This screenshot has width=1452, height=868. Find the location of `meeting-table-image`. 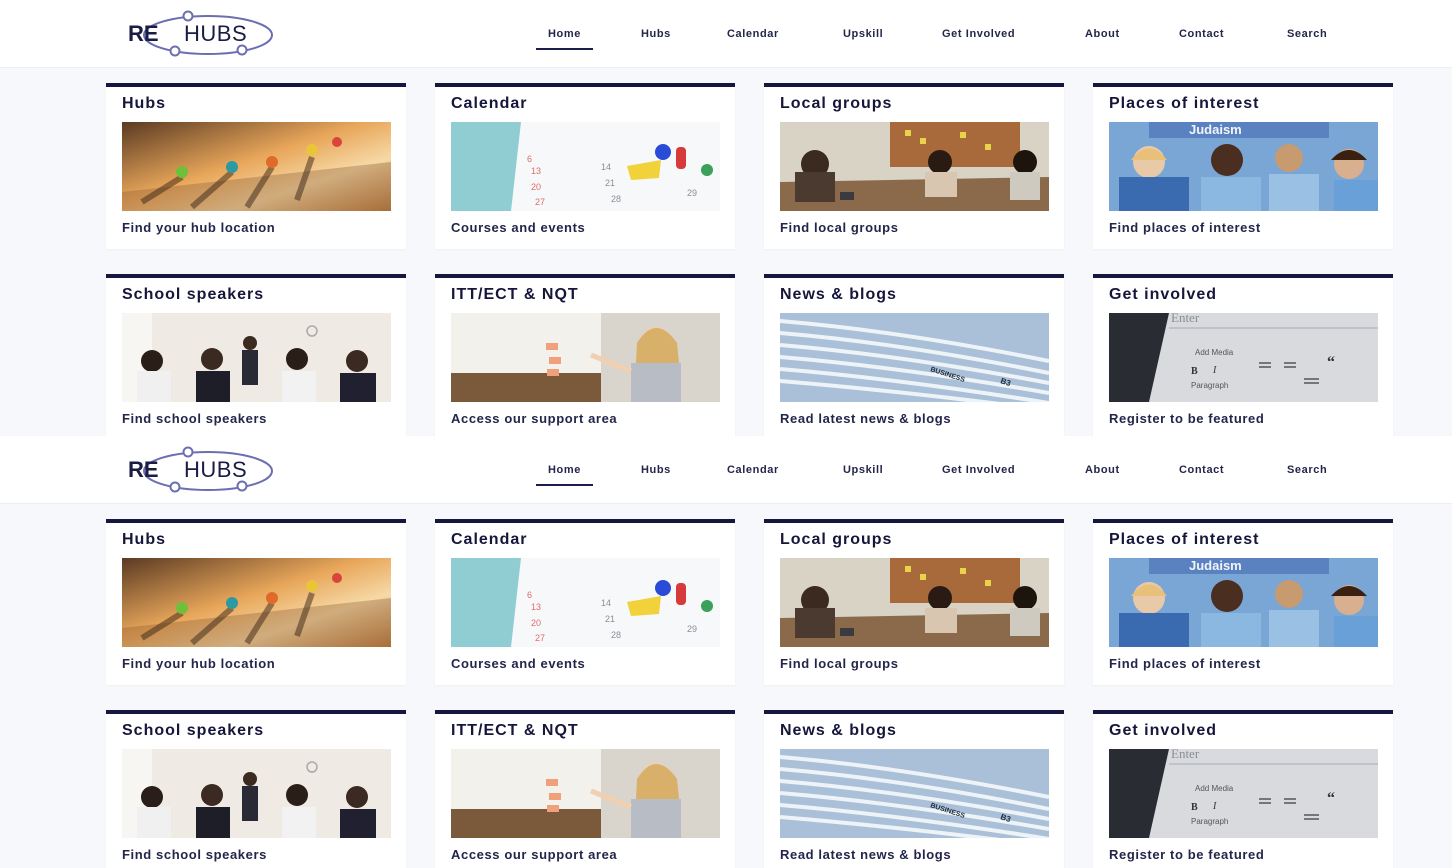

meeting-table-image is located at coordinates (914, 602).